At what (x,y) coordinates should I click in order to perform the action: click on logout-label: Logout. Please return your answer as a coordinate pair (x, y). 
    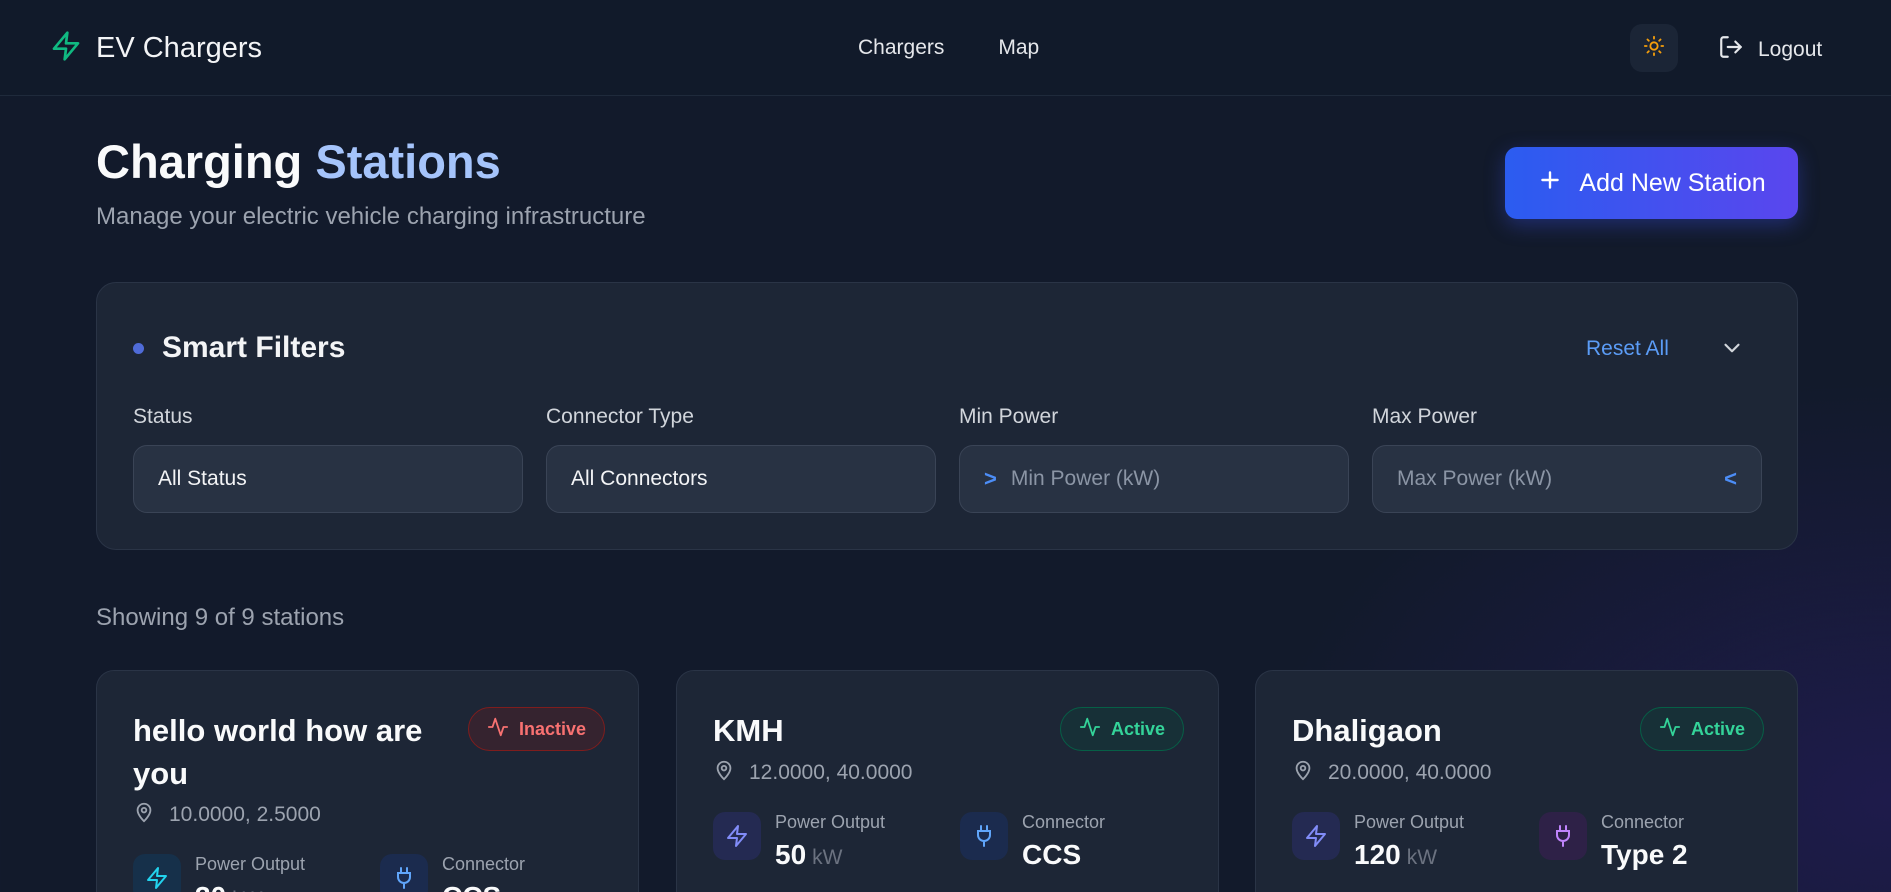
    Looking at the image, I should click on (1790, 49).